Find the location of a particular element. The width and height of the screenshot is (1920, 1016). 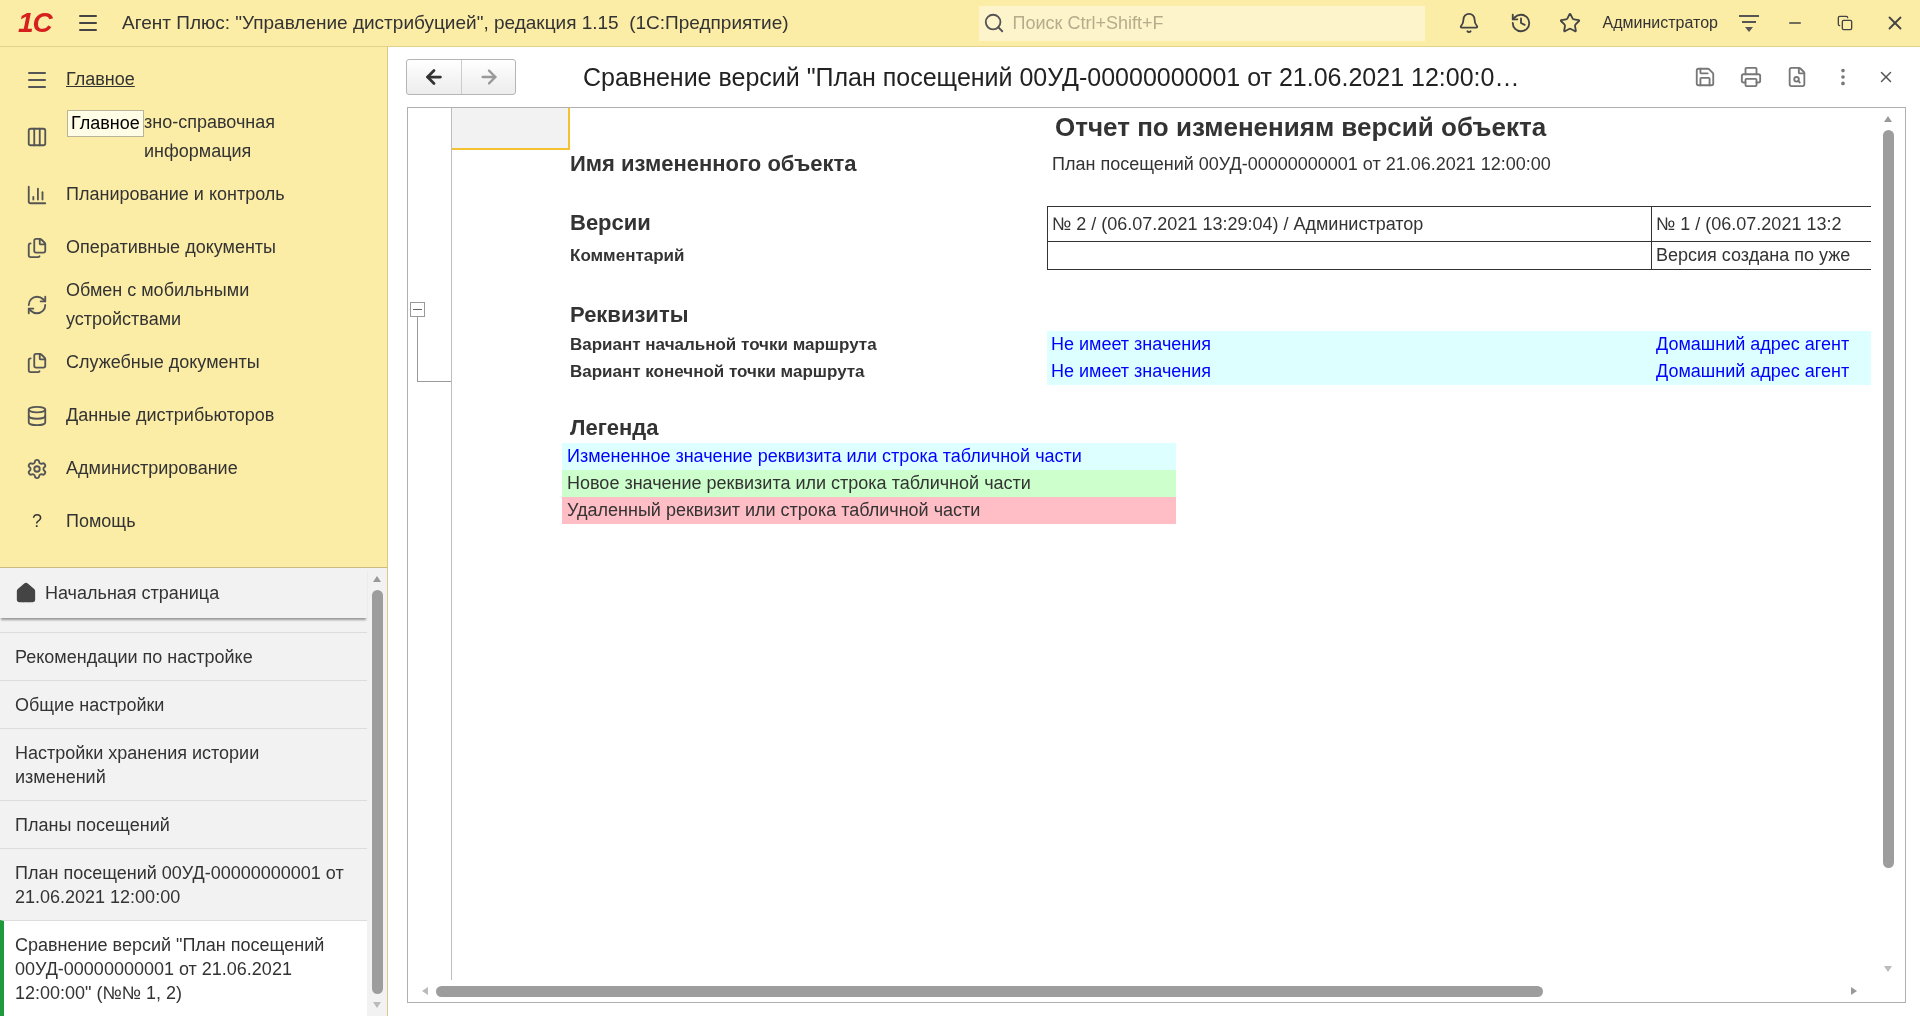

section-item: Администрирование is located at coordinates (152, 468).